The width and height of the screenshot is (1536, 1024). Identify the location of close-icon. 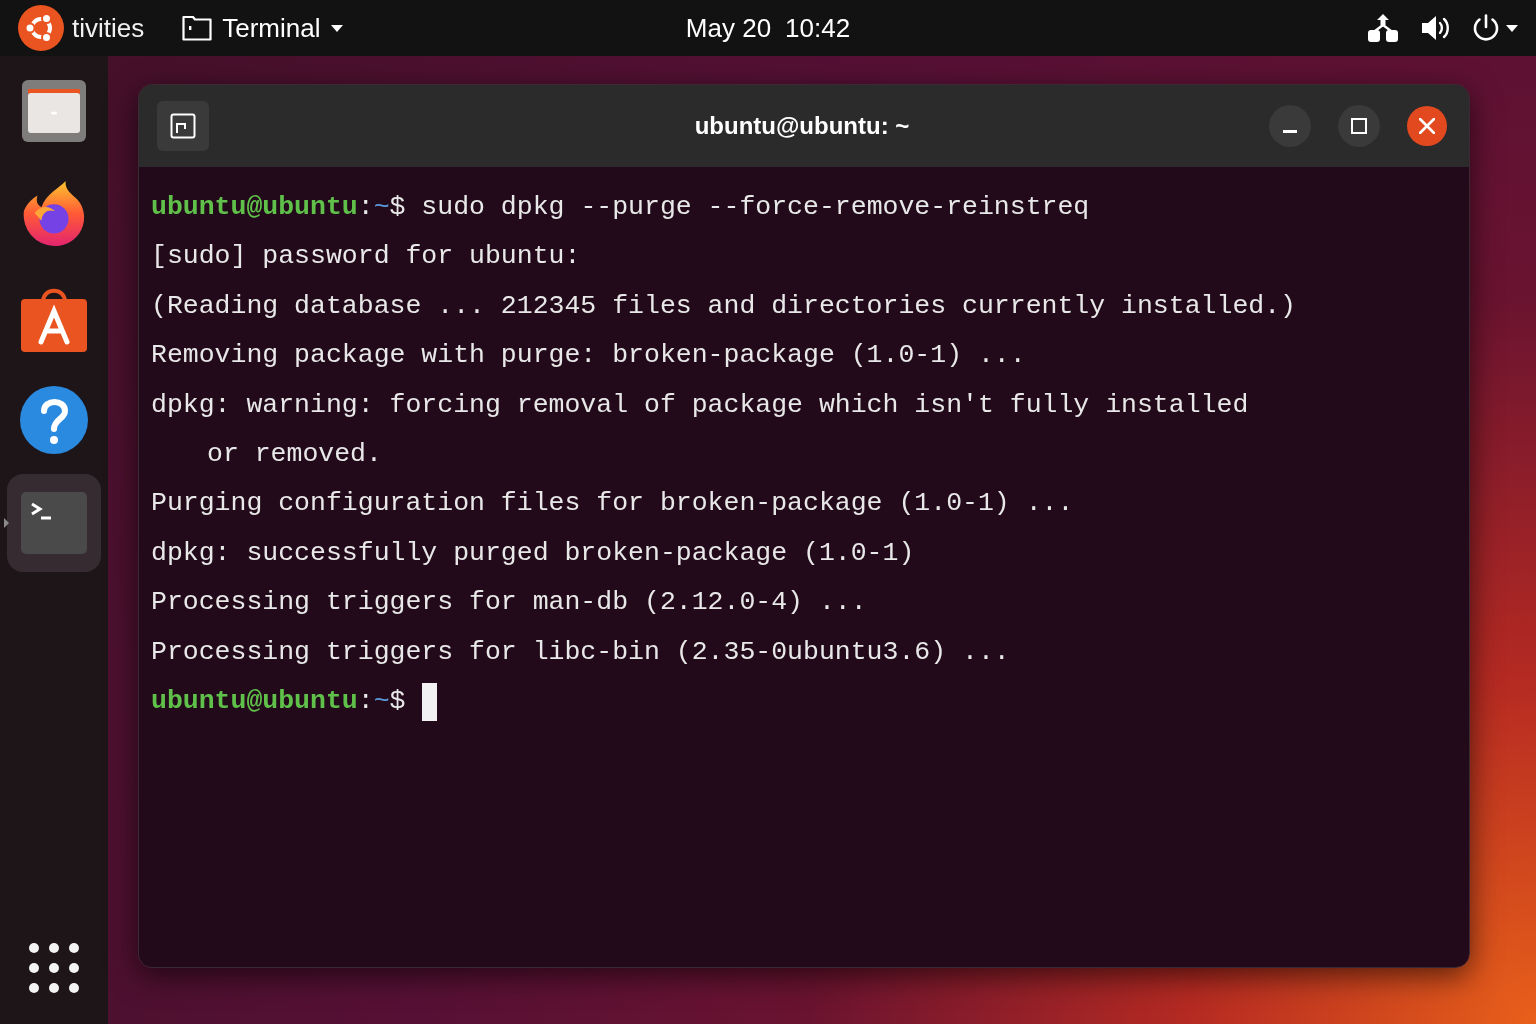
(1427, 126).